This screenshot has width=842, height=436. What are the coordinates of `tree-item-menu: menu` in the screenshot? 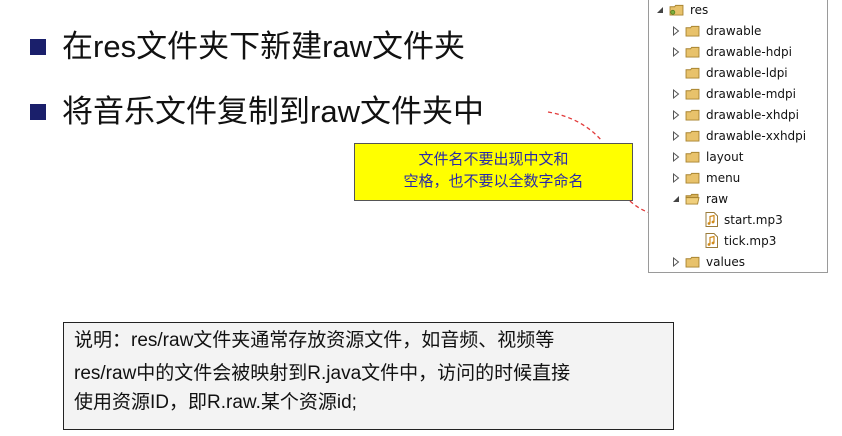 It's located at (705, 177).